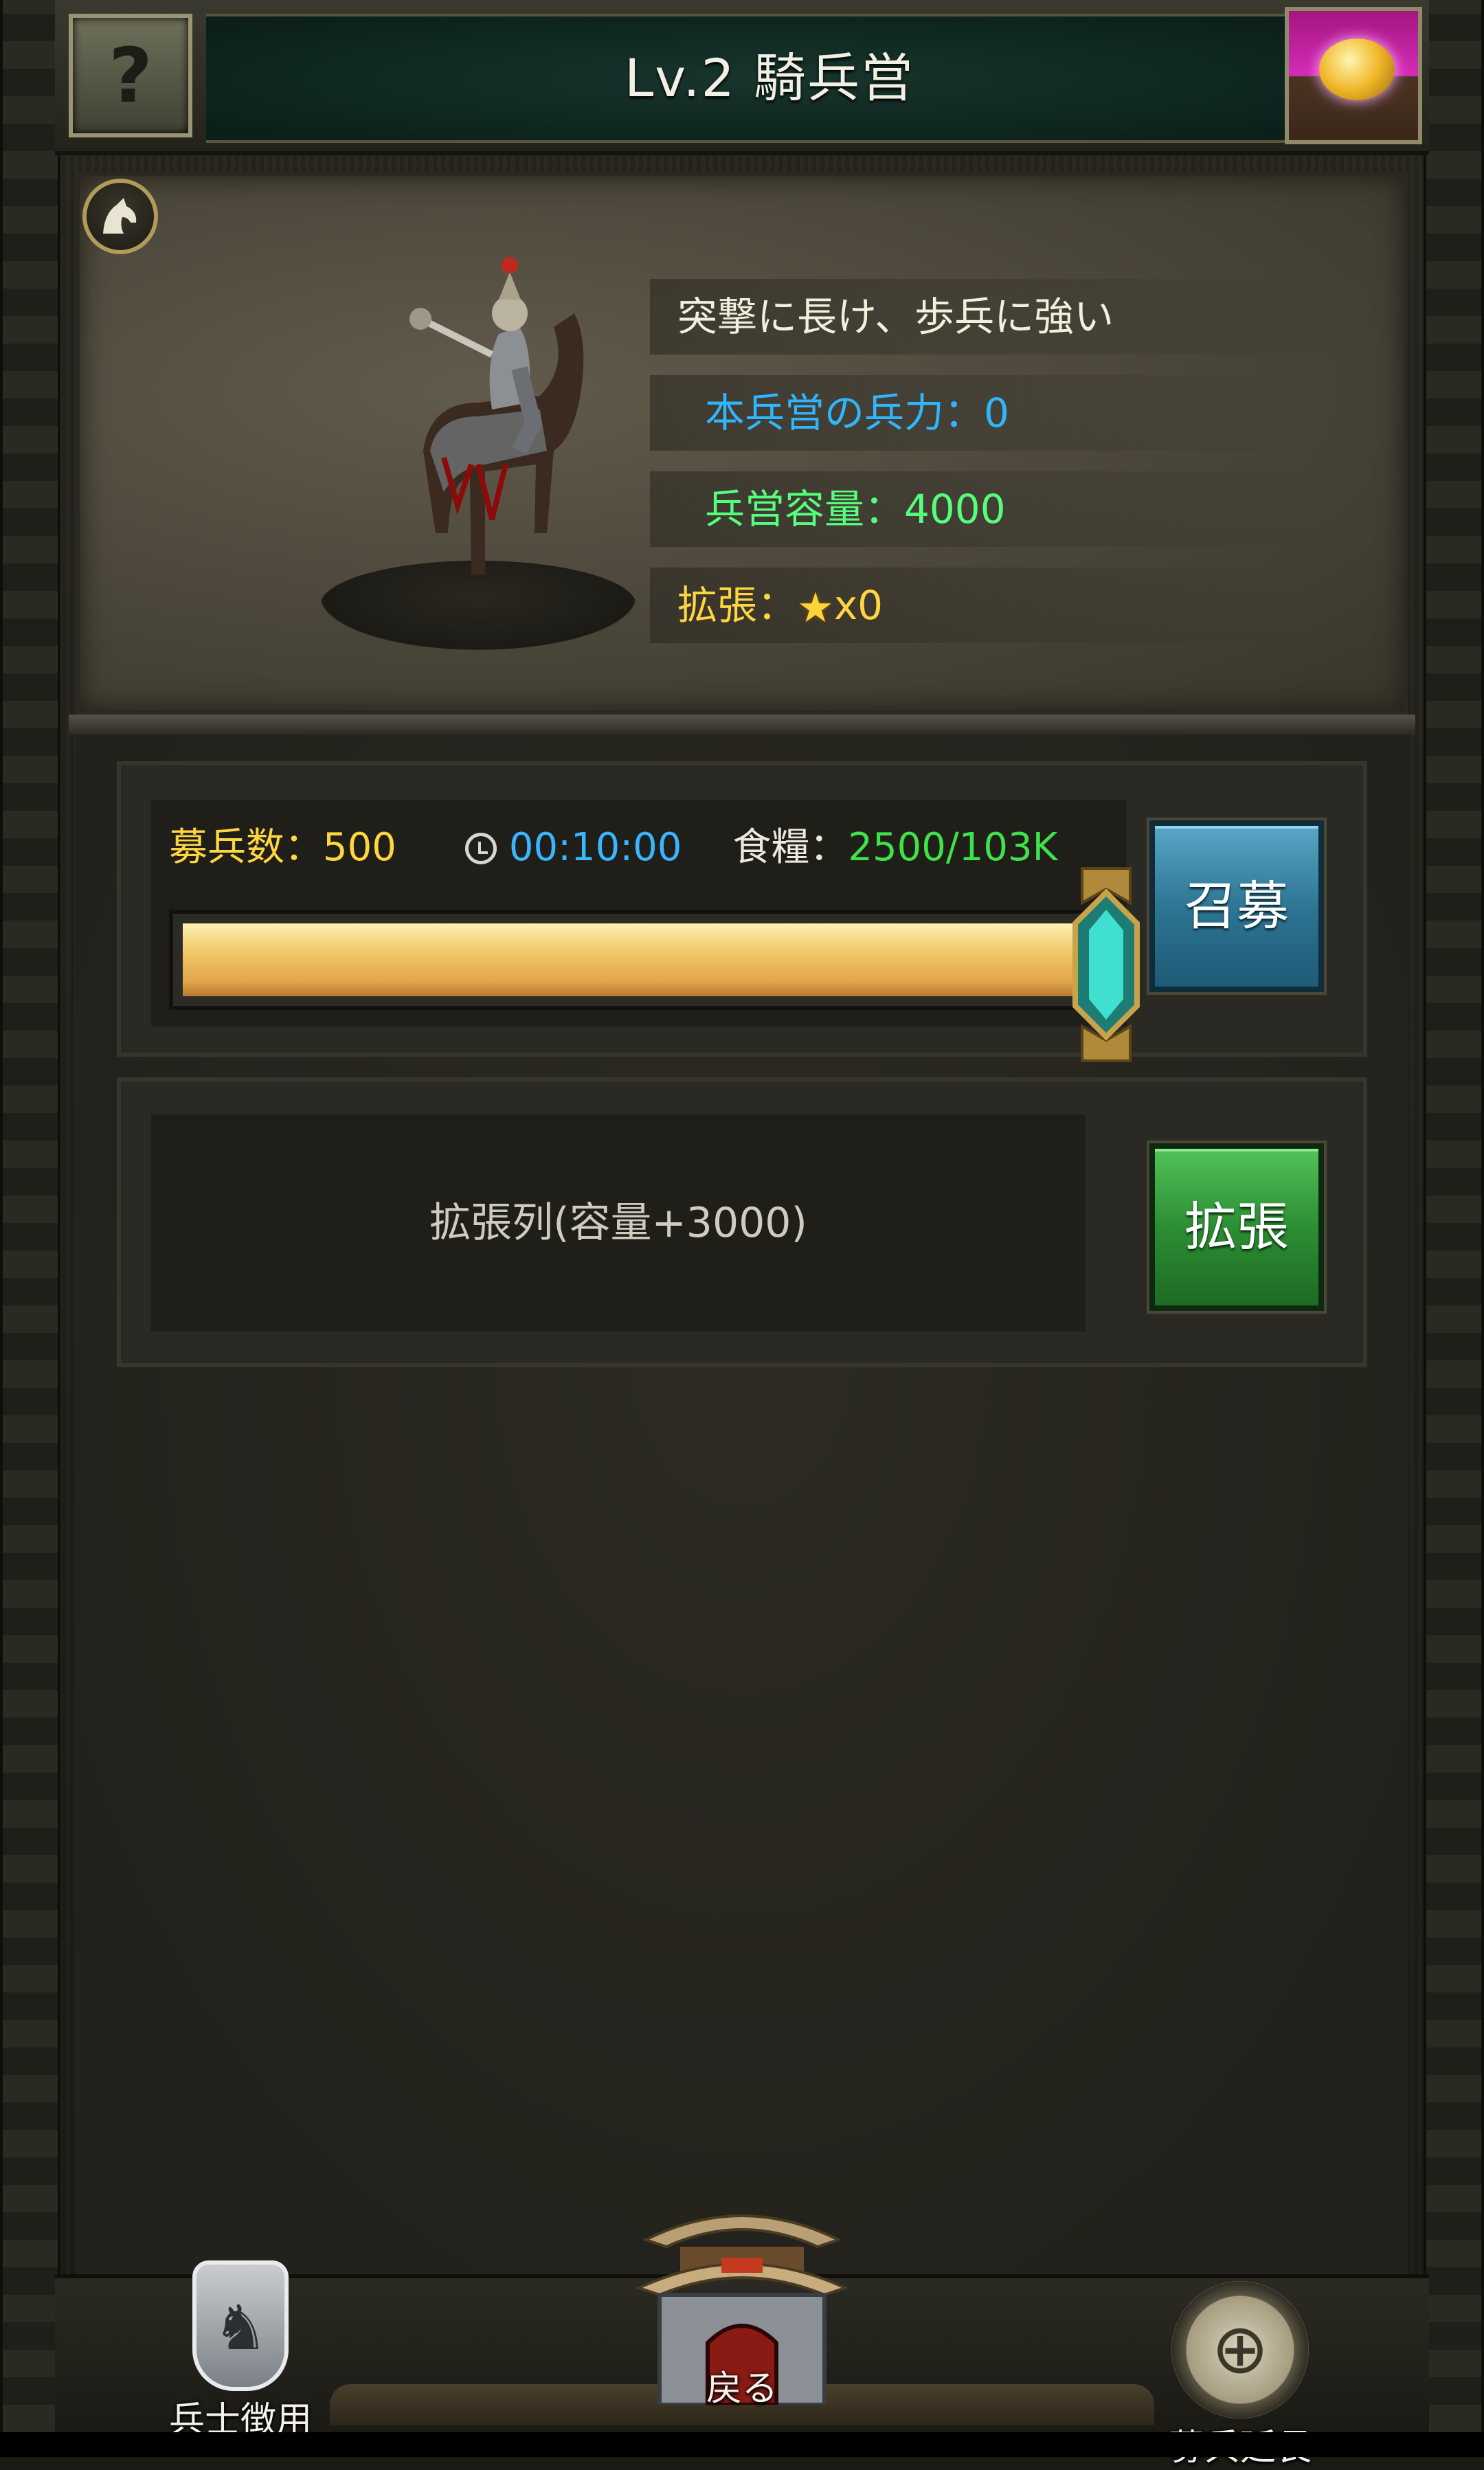 This screenshot has height=2470, width=1484. I want to click on food-value: 2500/103K, so click(953, 847).